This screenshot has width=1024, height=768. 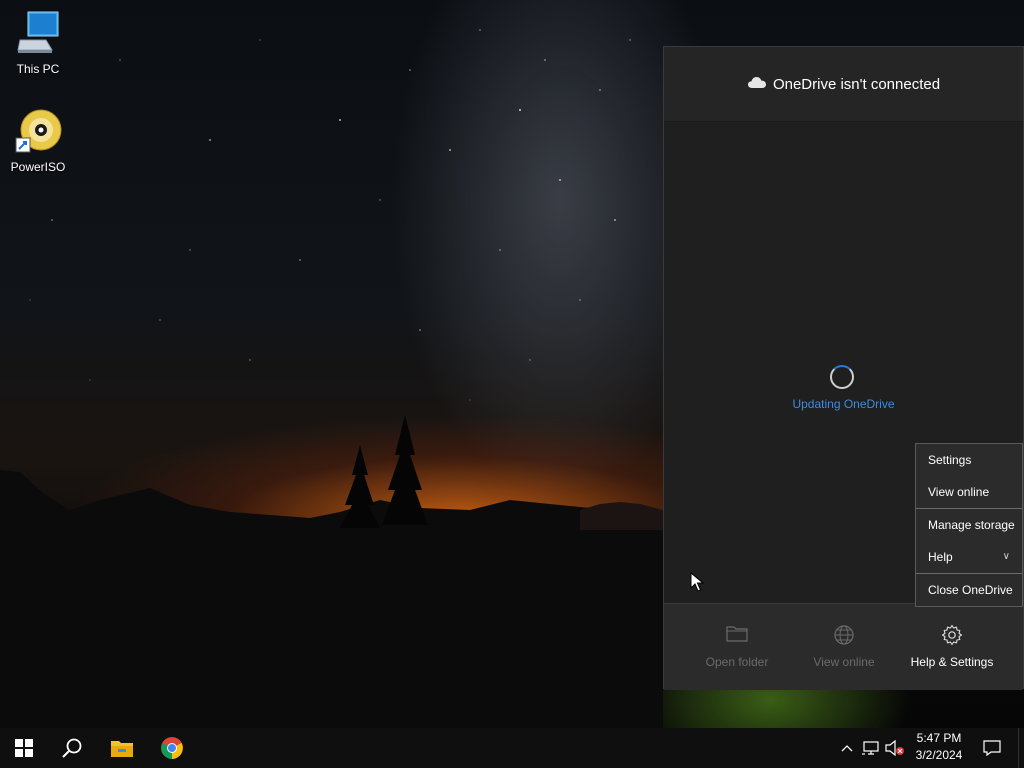 I want to click on search-button, so click(x=72, y=748).